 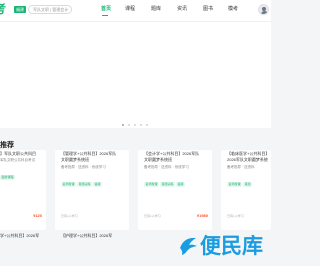 I want to click on nav-mock-exam: 模考, so click(x=233, y=9).